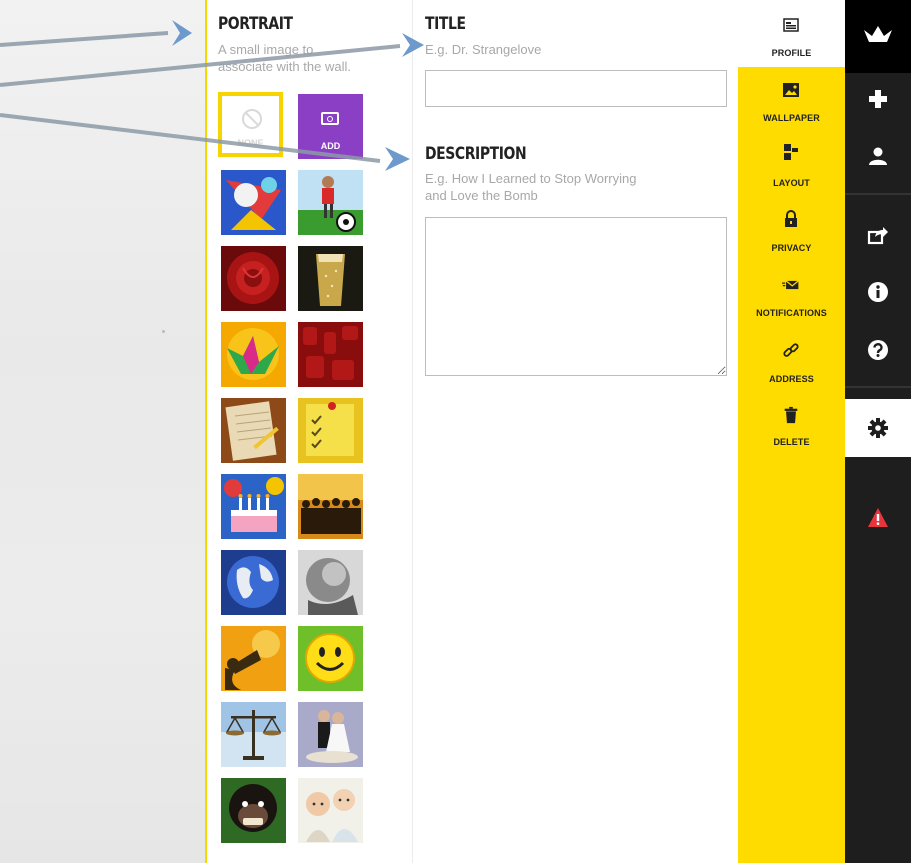 The width and height of the screenshot is (911, 863). I want to click on nav-delete: DELETE, so click(791, 433).